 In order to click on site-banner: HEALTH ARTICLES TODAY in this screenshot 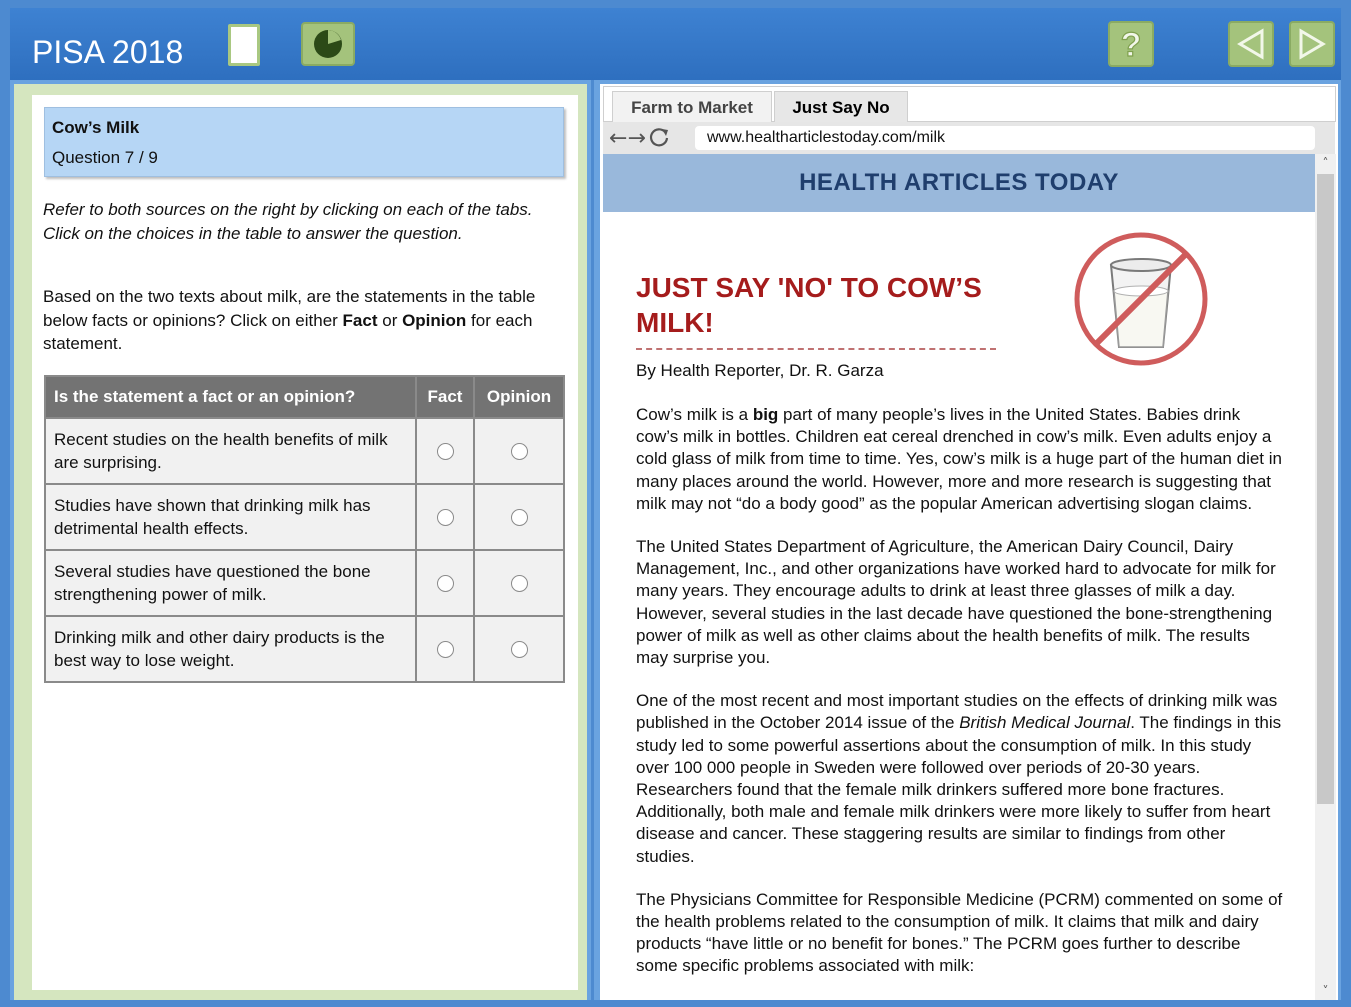, I will do `click(959, 183)`.